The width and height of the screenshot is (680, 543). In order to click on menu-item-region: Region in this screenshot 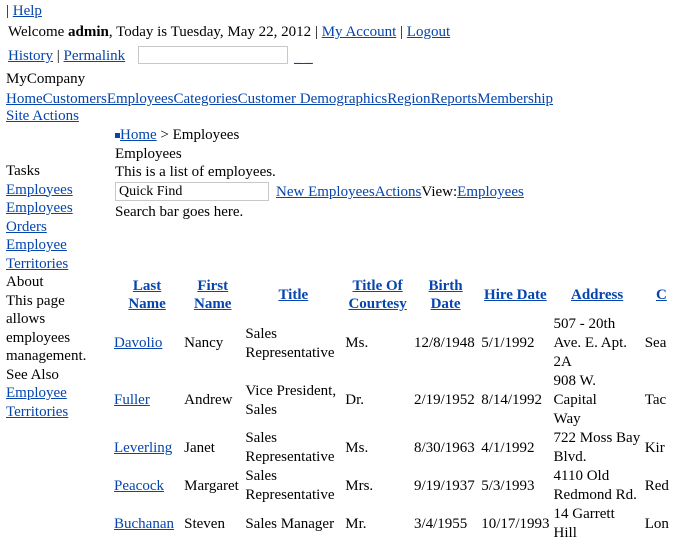, I will do `click(408, 99)`.